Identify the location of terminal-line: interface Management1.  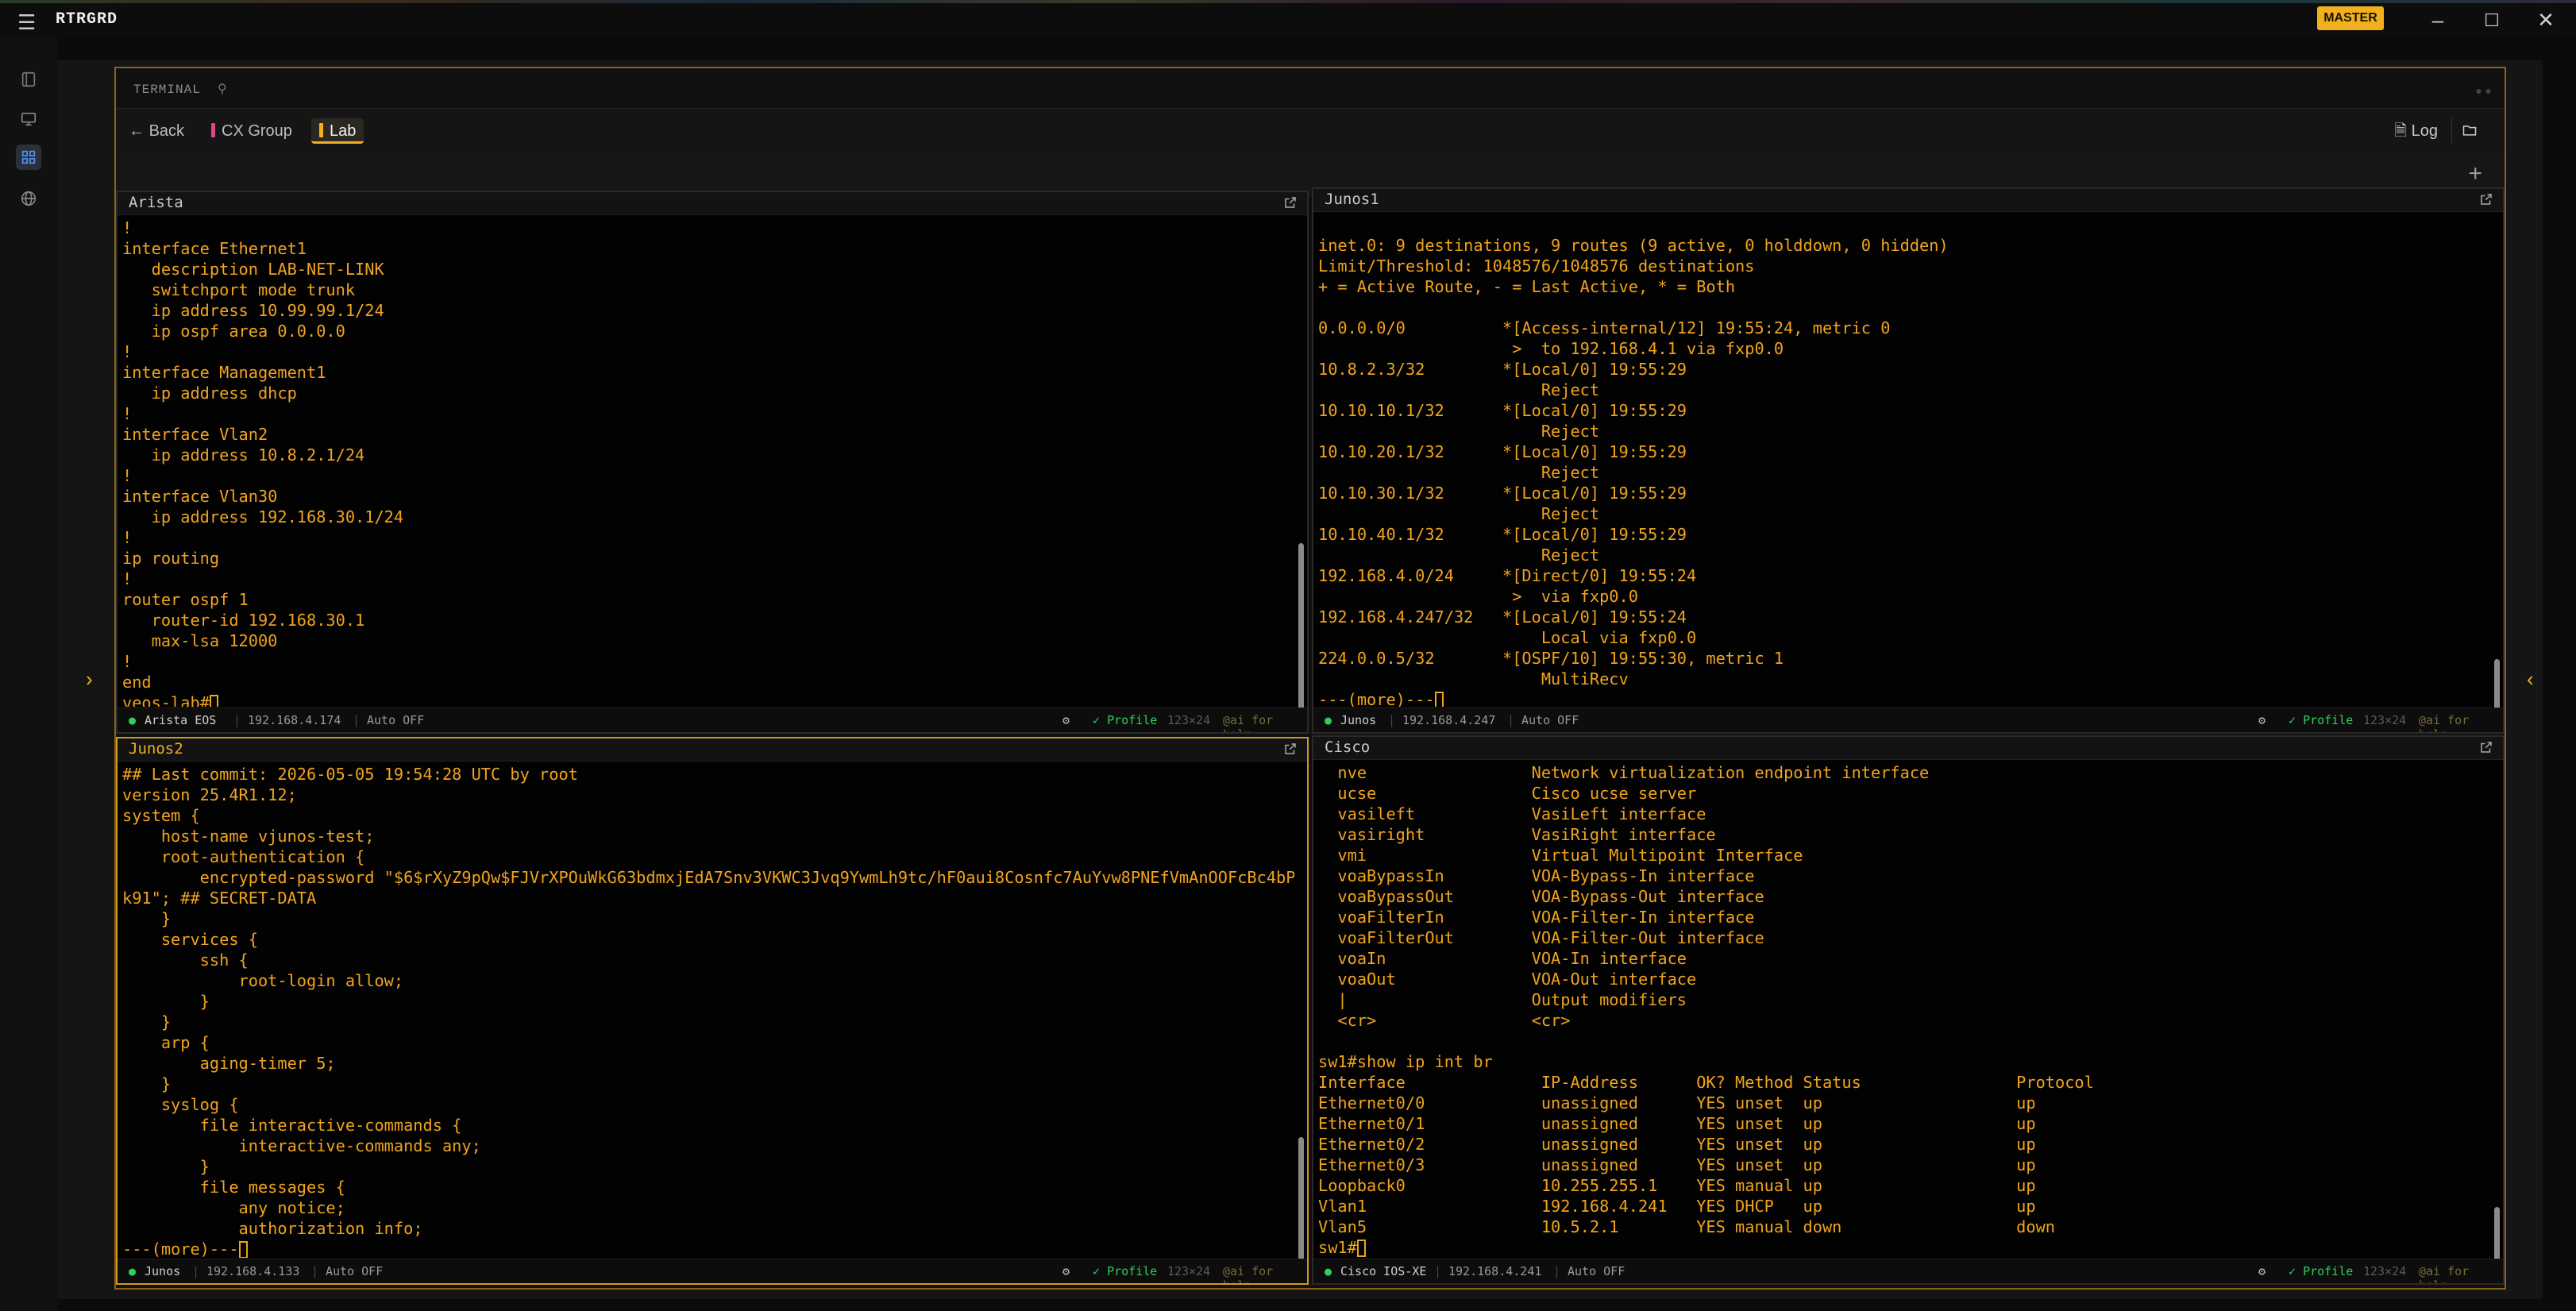
(224, 372).